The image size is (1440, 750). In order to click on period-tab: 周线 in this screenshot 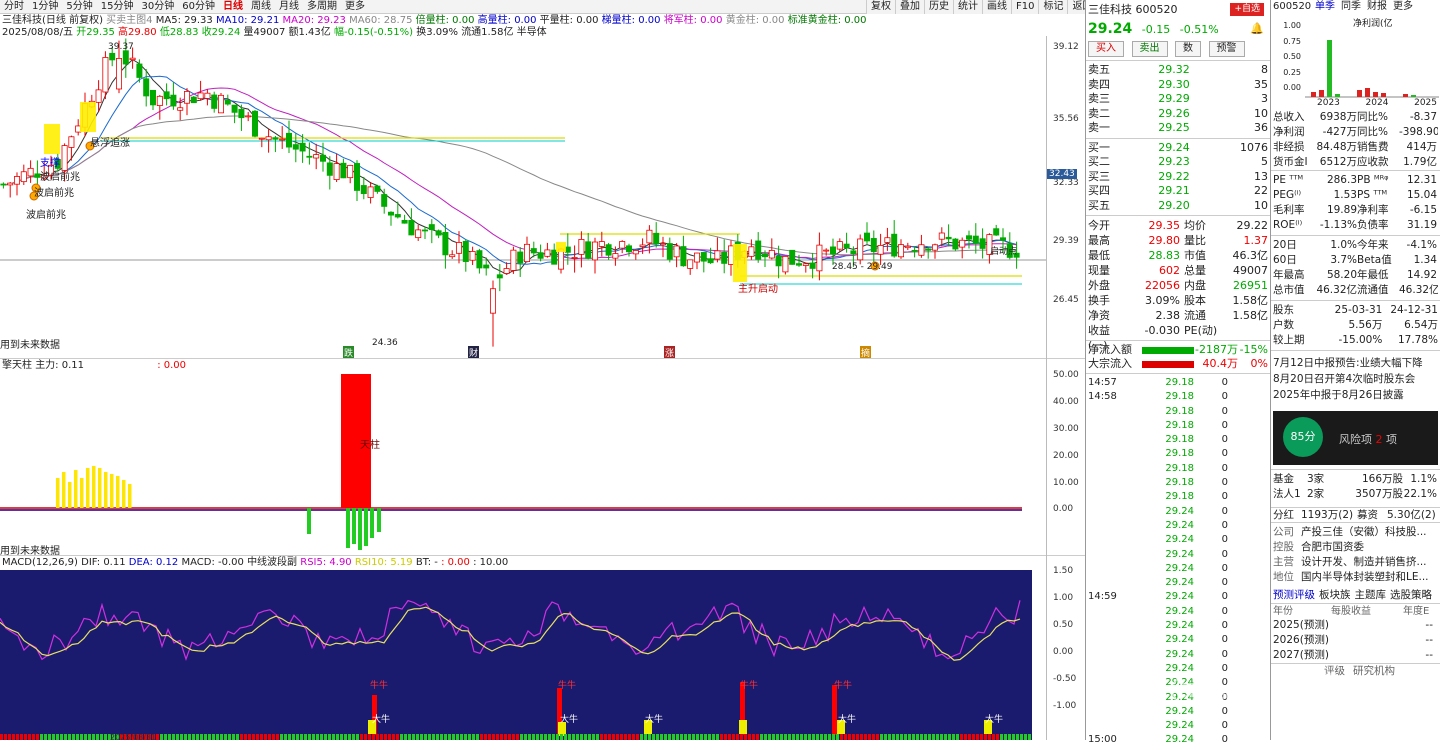, I will do `click(261, 6)`.